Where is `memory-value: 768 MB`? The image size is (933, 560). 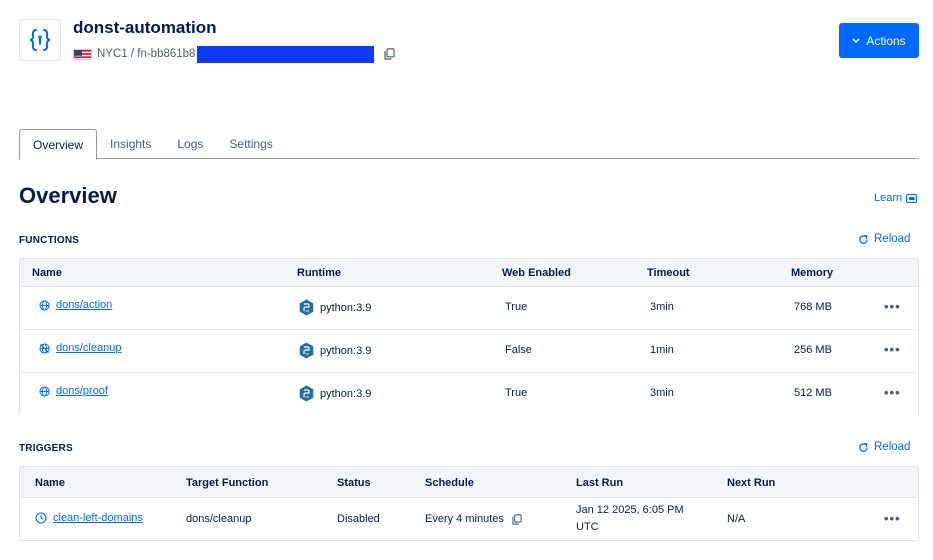 memory-value: 768 MB is located at coordinates (813, 307).